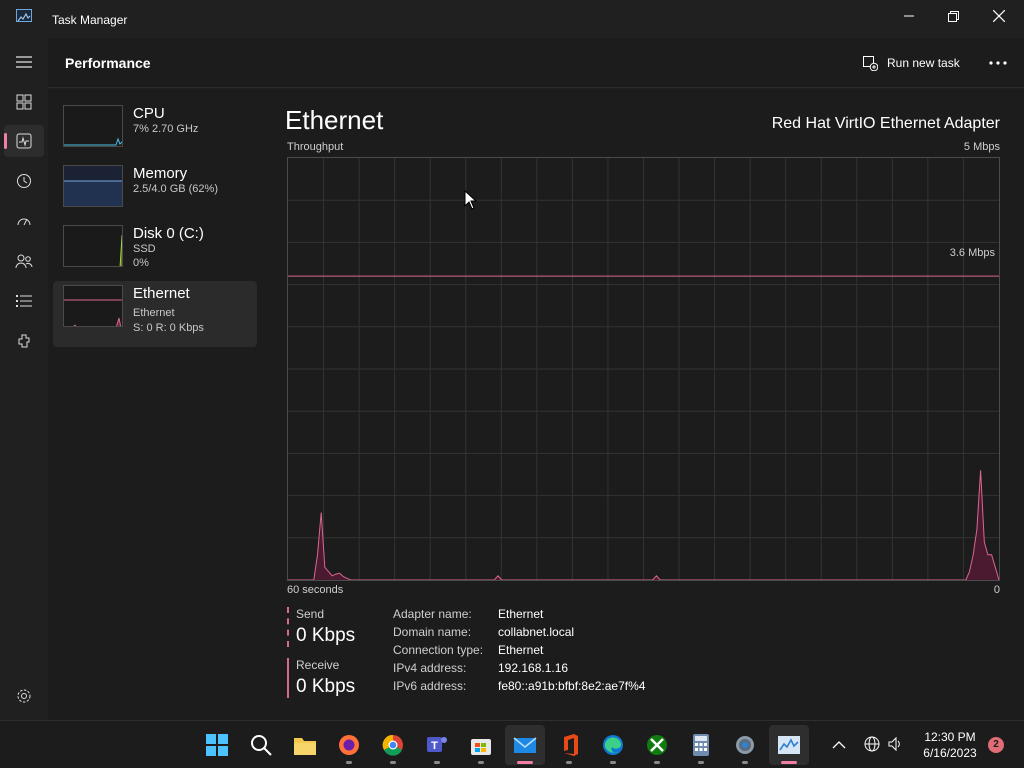 This screenshot has width=1024, height=768. I want to click on property-value: Ethernet, so click(521, 614).